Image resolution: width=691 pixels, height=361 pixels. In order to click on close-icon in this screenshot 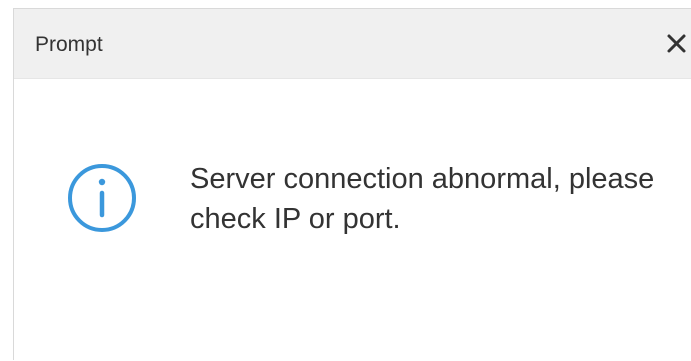, I will do `click(676, 43)`.